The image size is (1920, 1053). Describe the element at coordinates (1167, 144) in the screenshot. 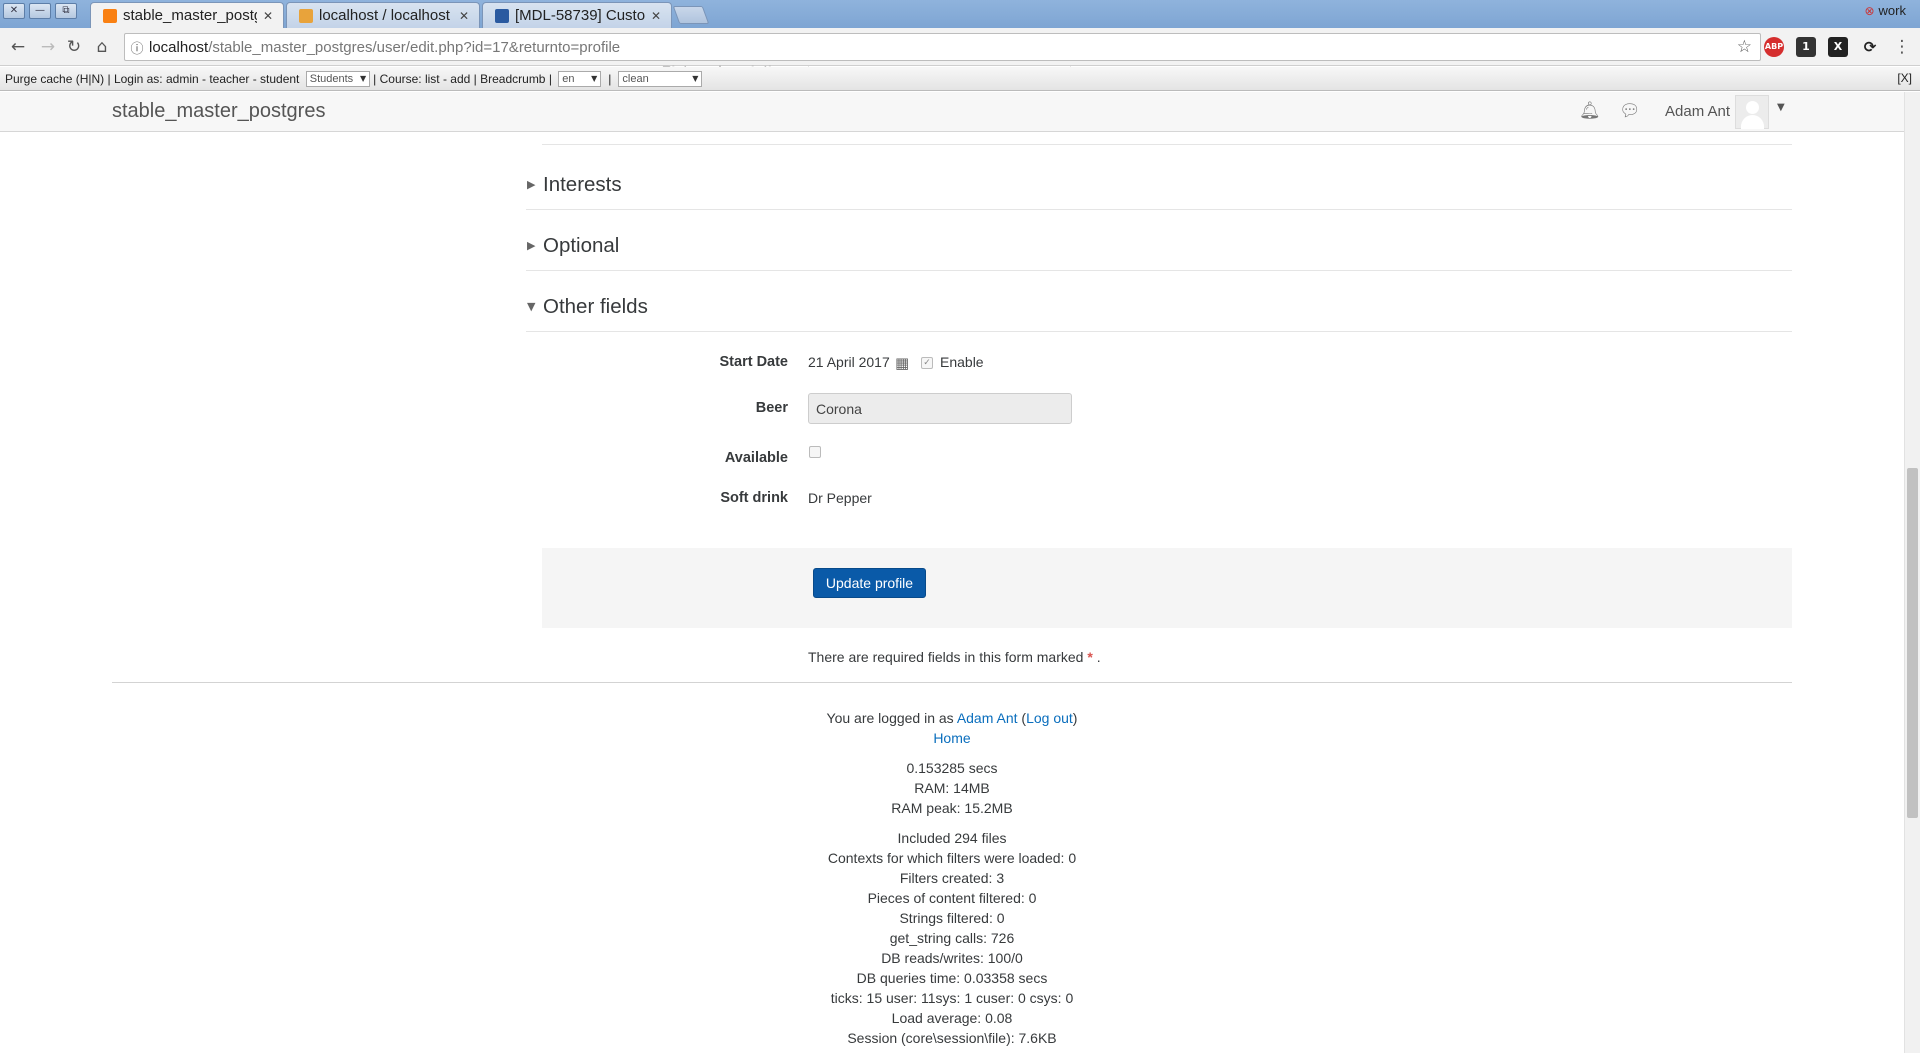

I see `divider` at that location.